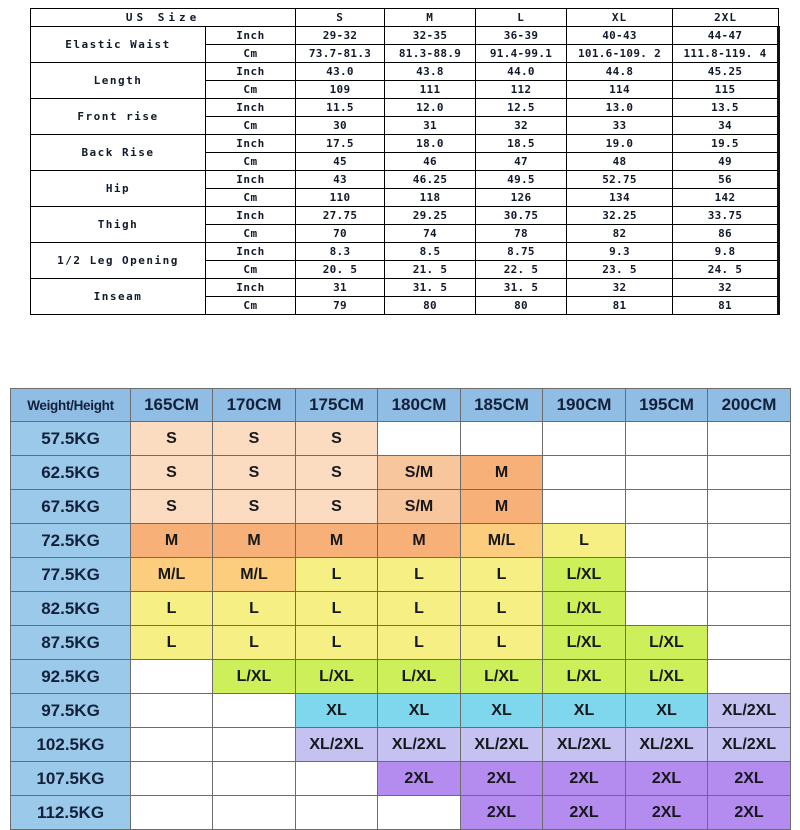  Describe the element at coordinates (430, 233) in the screenshot. I see `value-cell: 74` at that location.